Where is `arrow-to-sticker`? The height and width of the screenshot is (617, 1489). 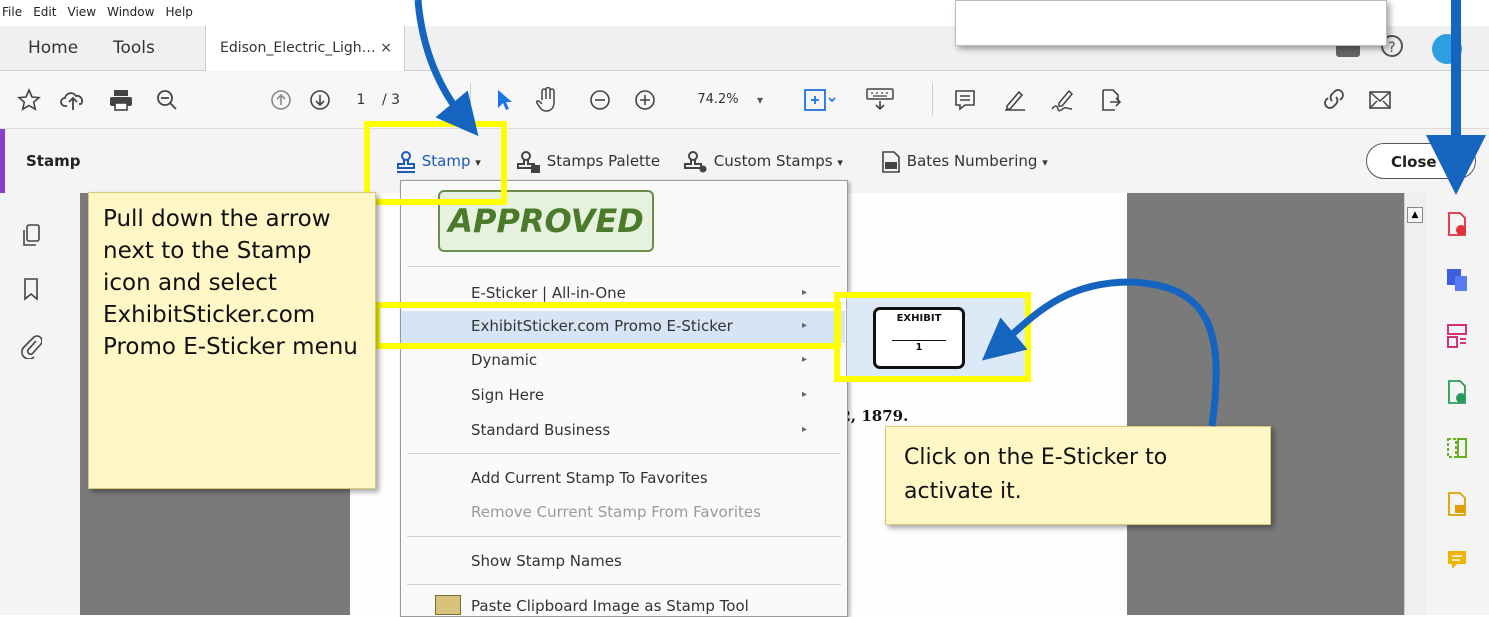 arrow-to-sticker is located at coordinates (1100, 352).